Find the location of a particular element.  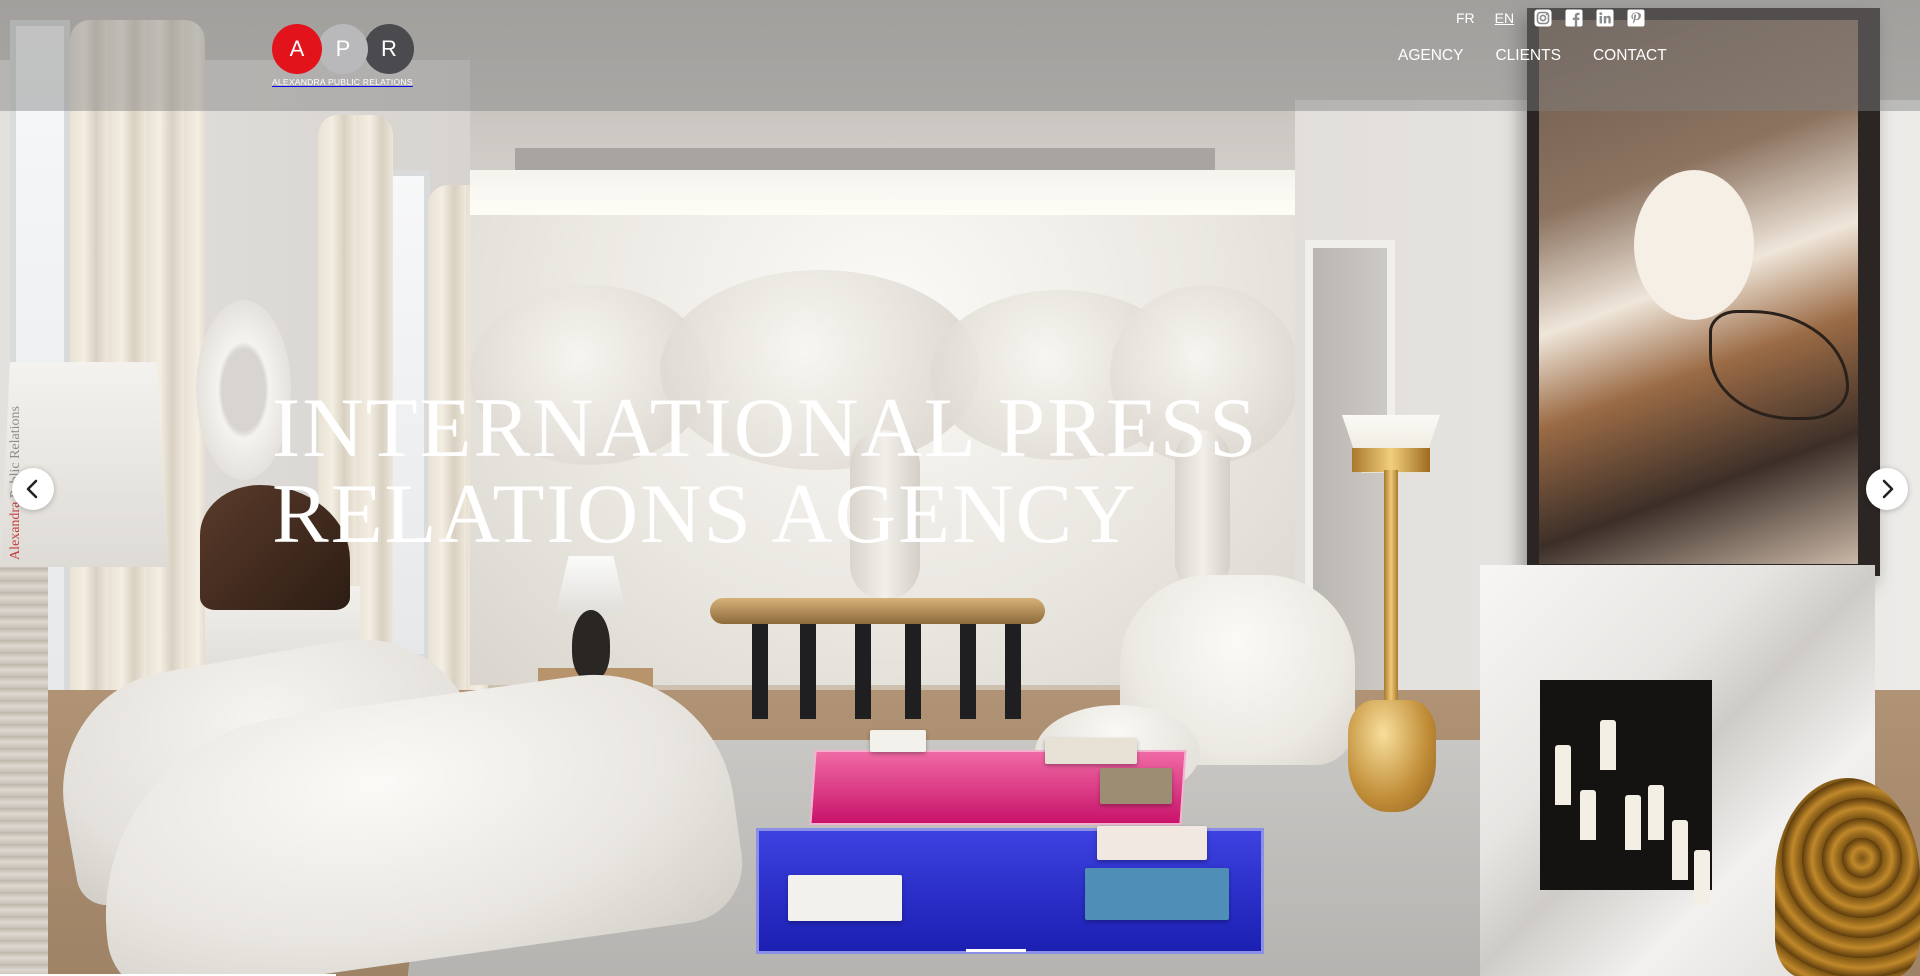

language-fr-link: FR is located at coordinates (1465, 18).